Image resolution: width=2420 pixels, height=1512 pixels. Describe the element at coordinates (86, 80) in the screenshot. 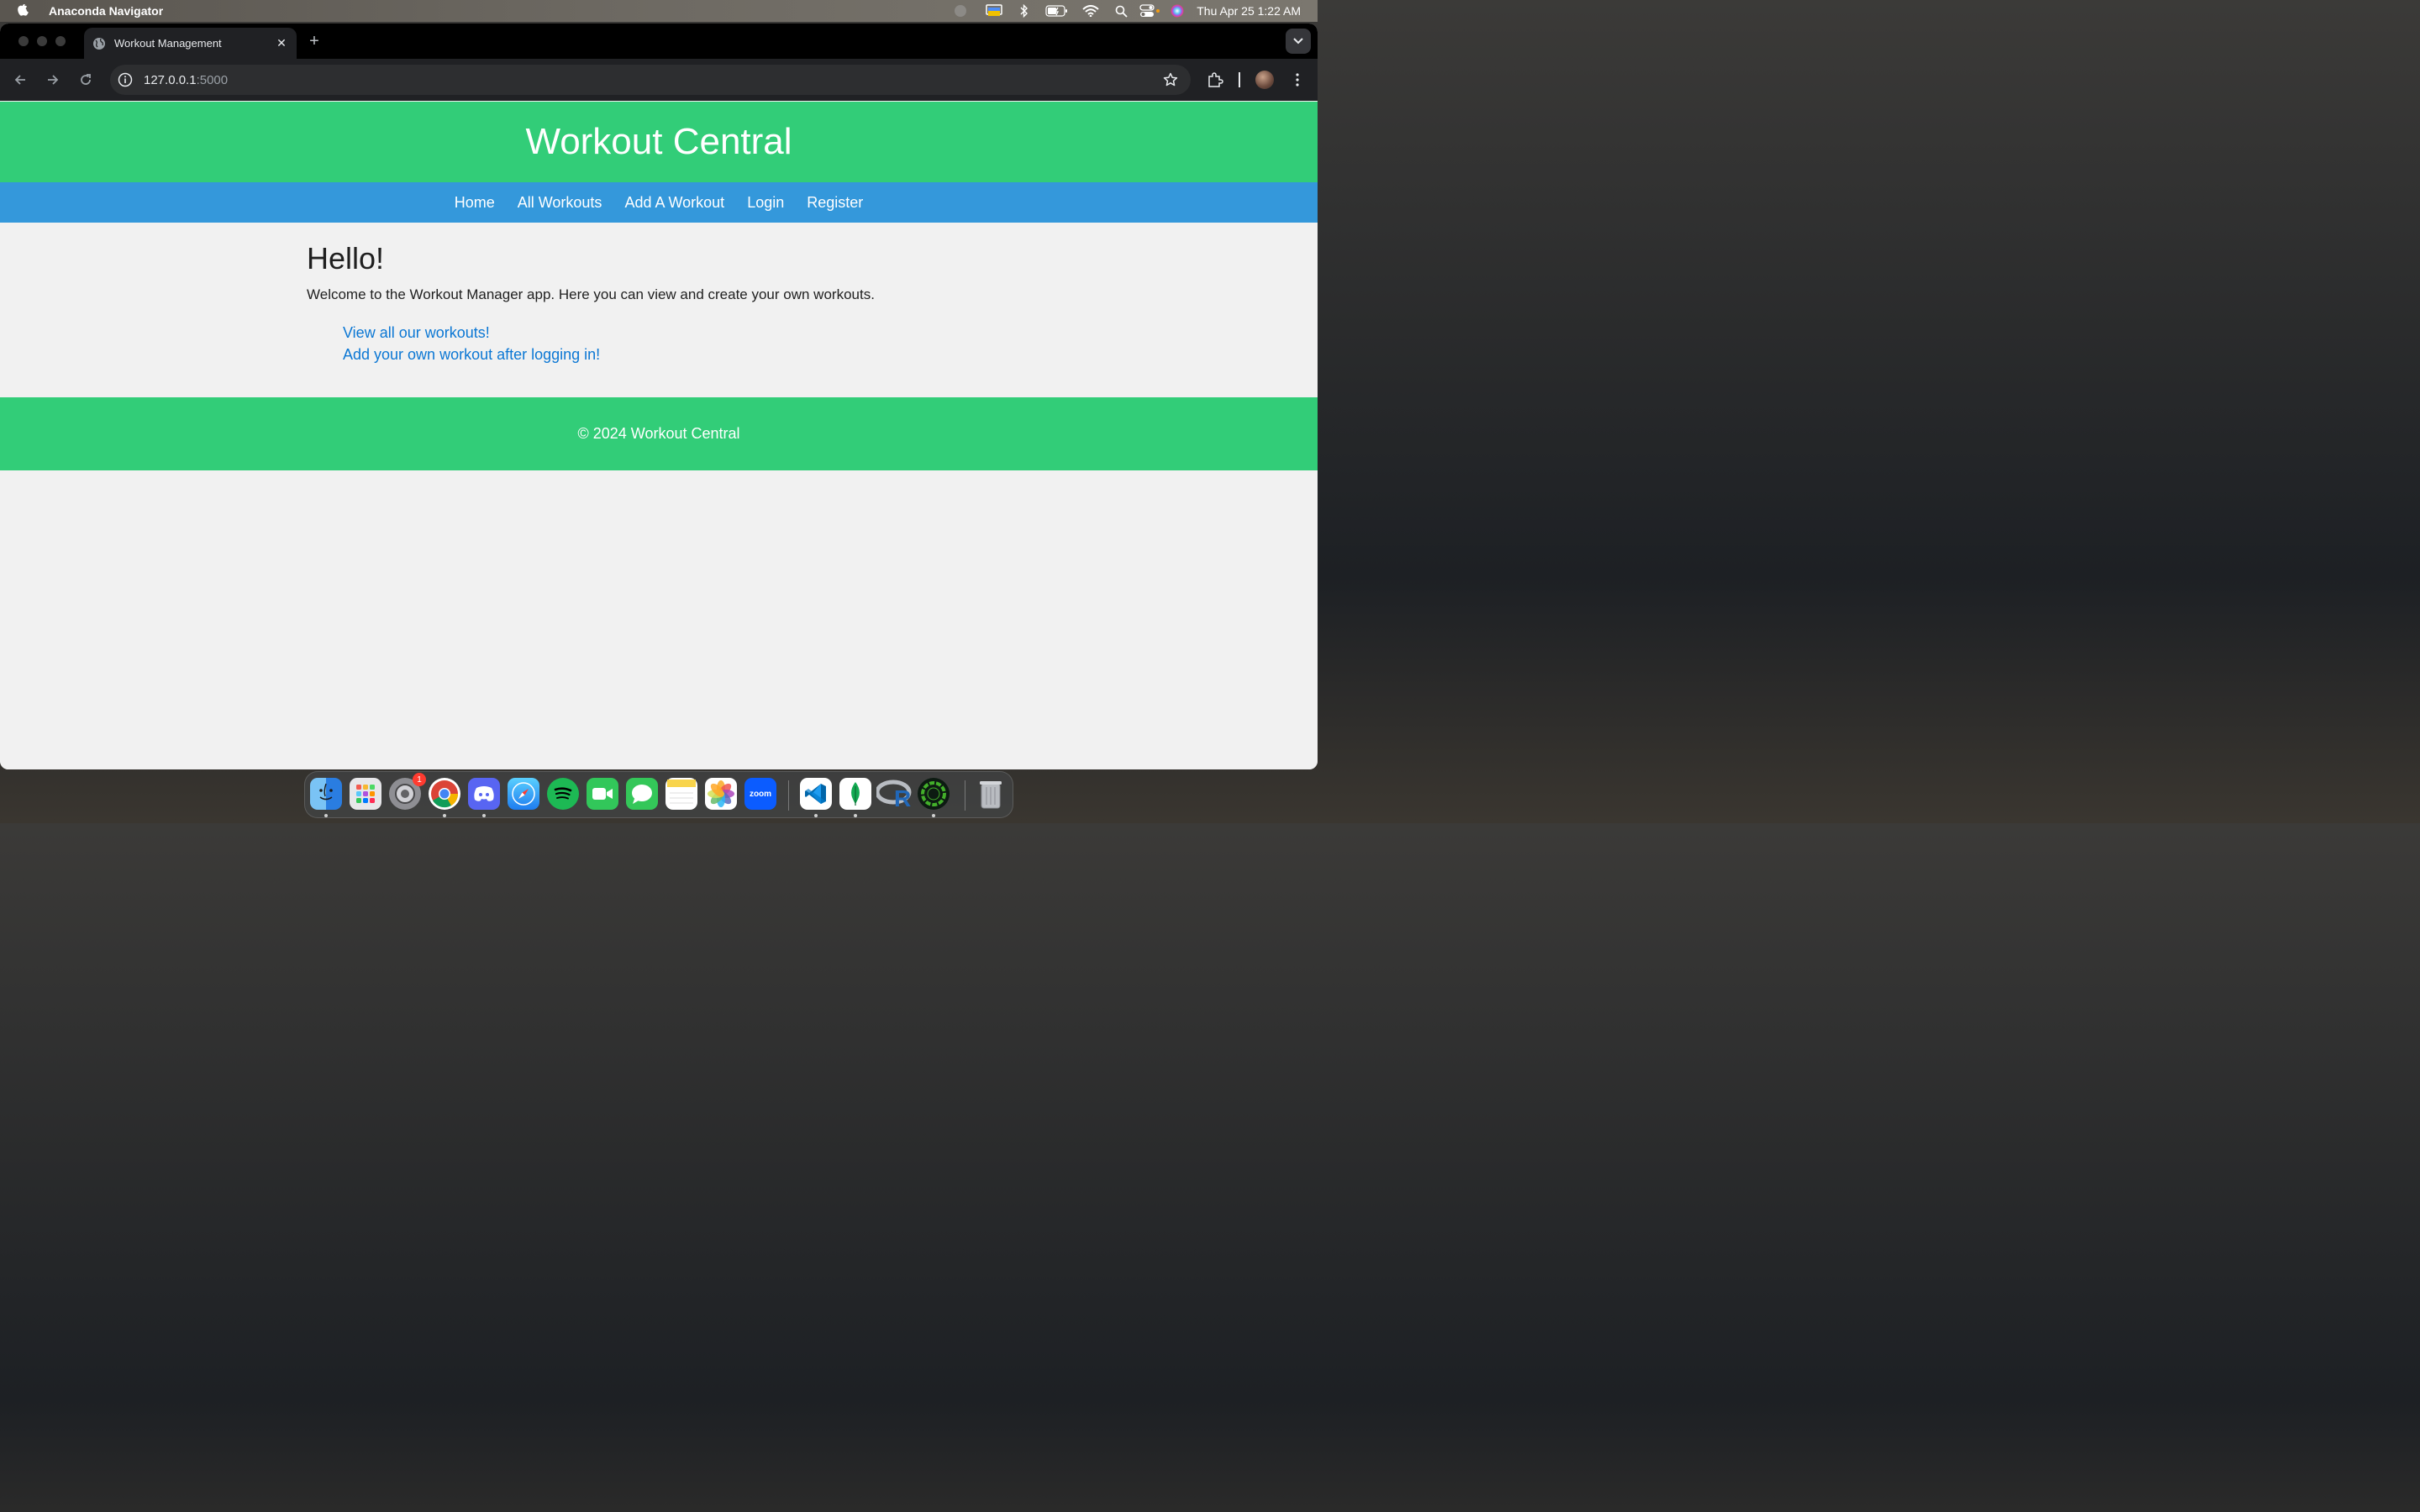

I see `reload-icon` at that location.